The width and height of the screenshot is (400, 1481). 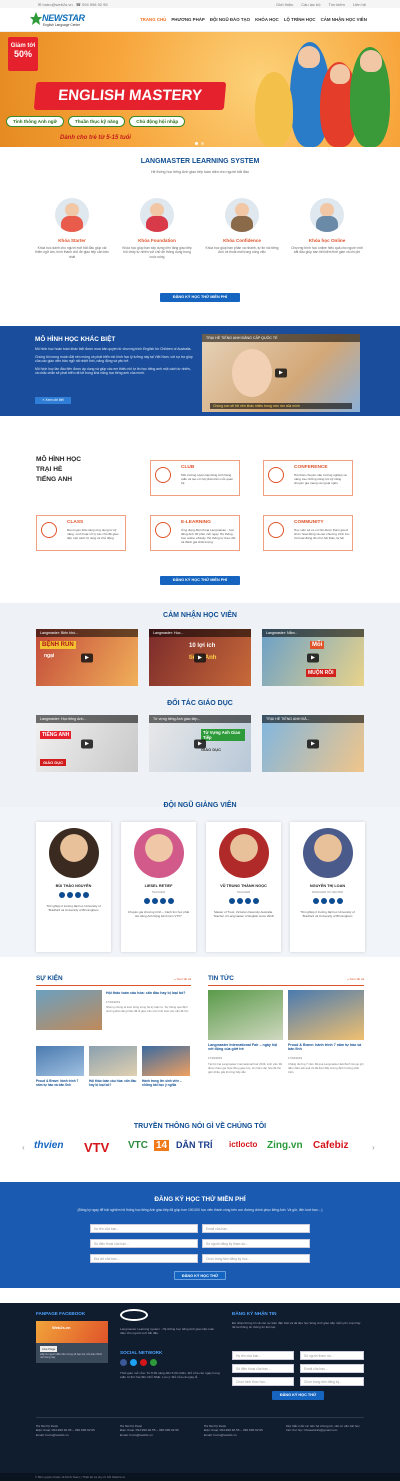 What do you see at coordinates (69, 1010) in the screenshot?
I see `event-main-image` at bounding box center [69, 1010].